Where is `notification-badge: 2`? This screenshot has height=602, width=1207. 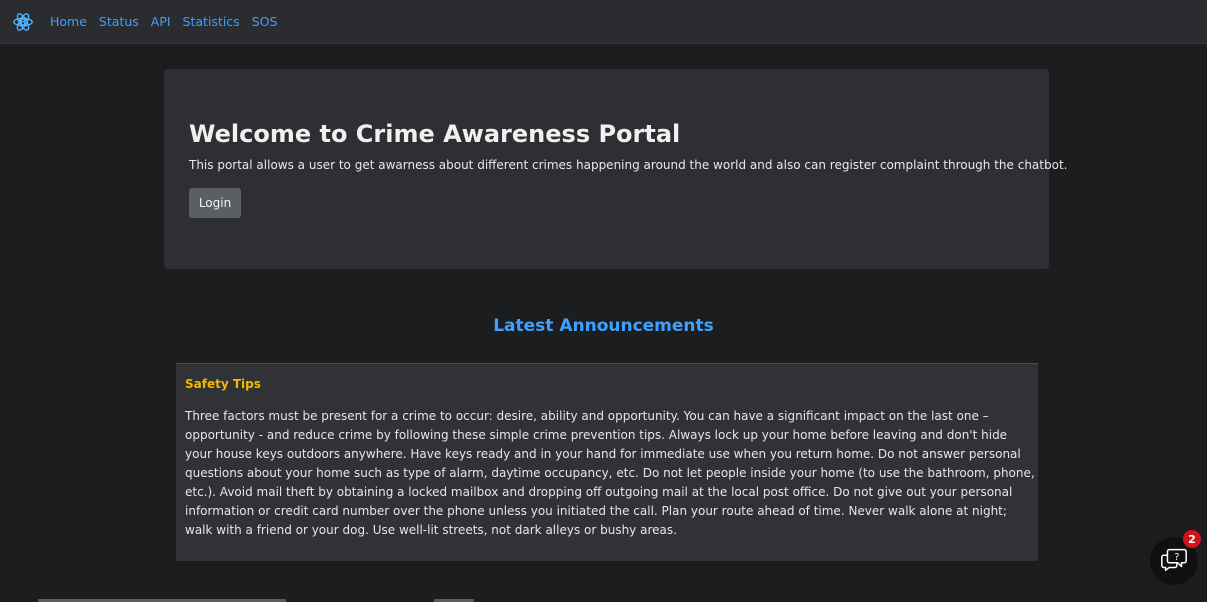
notification-badge: 2 is located at coordinates (1192, 539).